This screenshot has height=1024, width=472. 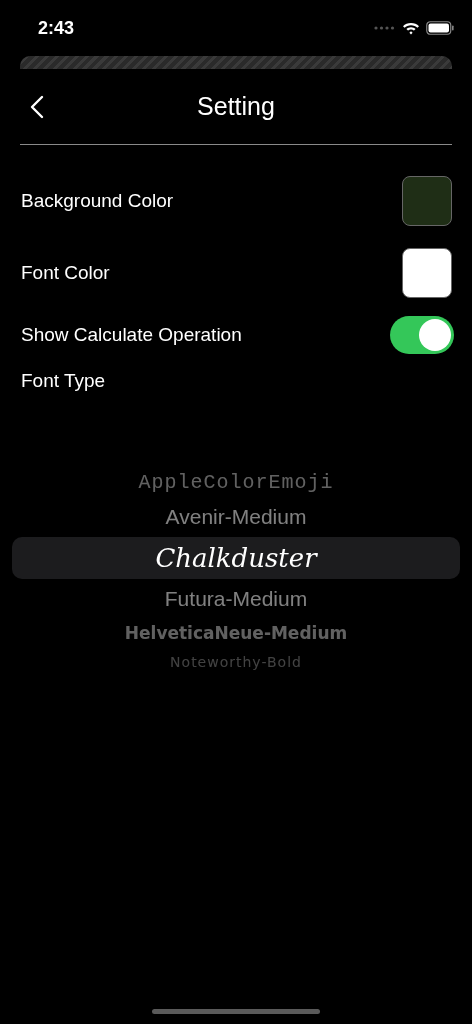 I want to click on setting-label: Background Color, so click(x=97, y=201).